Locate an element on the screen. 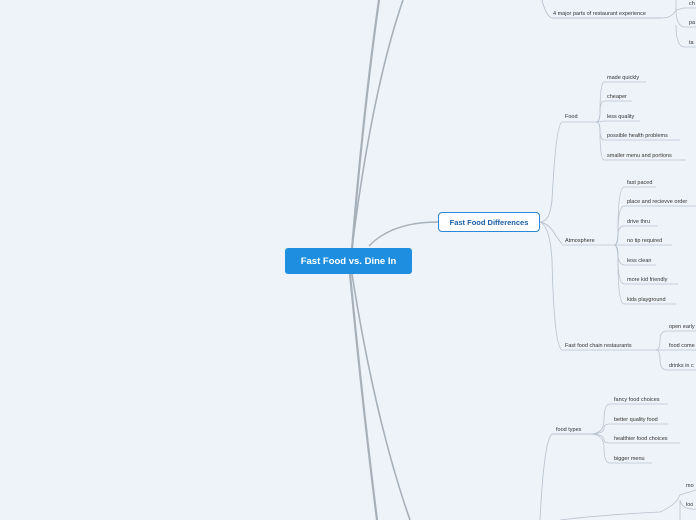 Image resolution: width=696 pixels, height=520 pixels. node-drinks-in: drinks in c is located at coordinates (681, 366).